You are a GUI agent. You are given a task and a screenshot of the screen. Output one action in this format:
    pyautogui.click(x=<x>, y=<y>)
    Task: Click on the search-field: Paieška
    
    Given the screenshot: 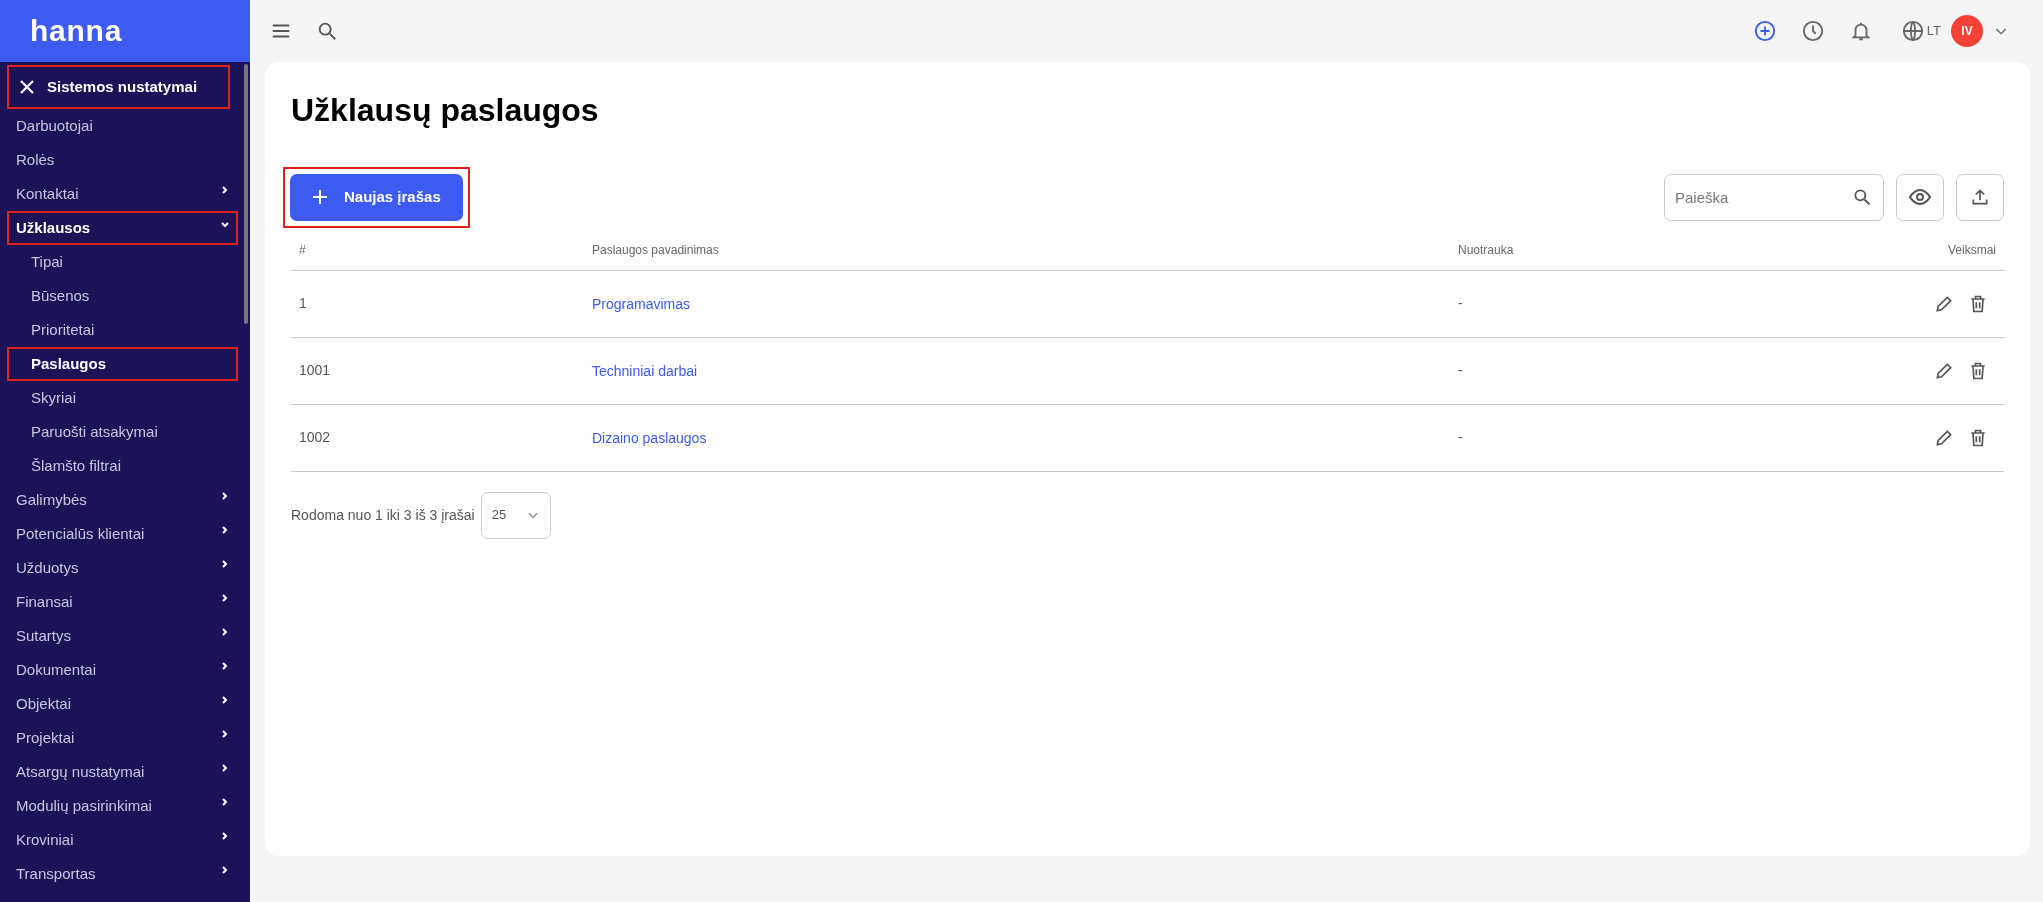 What is the action you would take?
    pyautogui.click(x=1774, y=197)
    